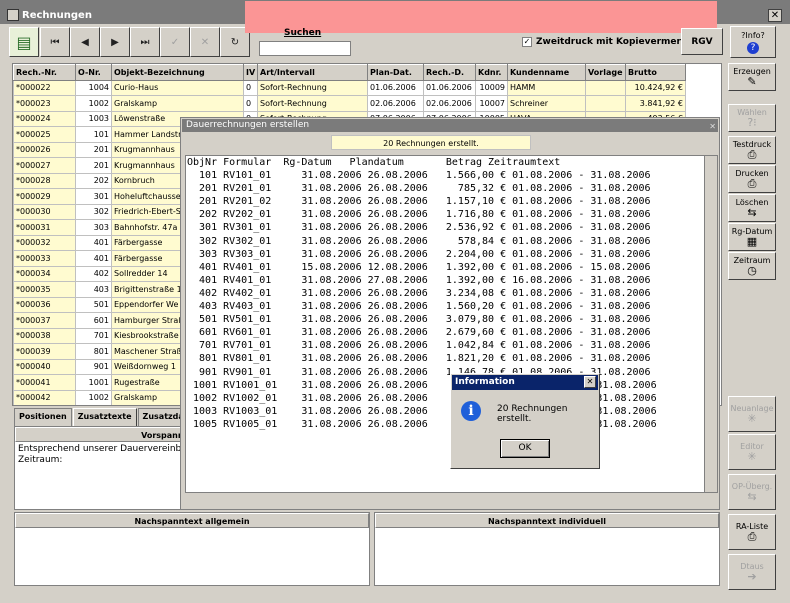 The height and width of the screenshot is (603, 790). What do you see at coordinates (590, 382) in the screenshot?
I see `info-close-button: ✕` at bounding box center [590, 382].